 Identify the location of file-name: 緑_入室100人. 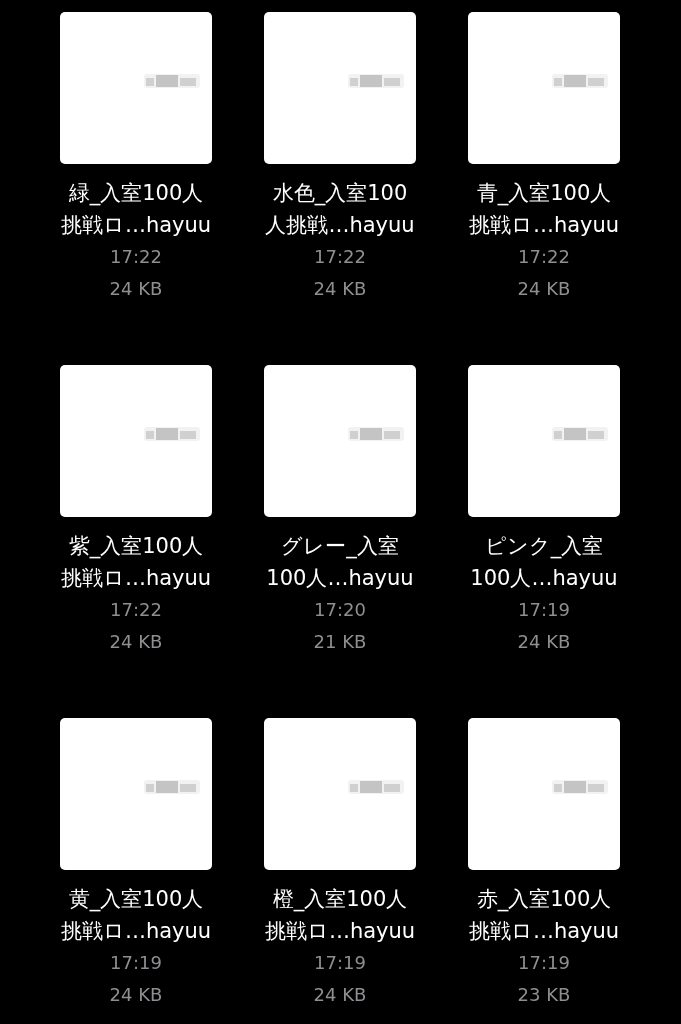
(136, 194).